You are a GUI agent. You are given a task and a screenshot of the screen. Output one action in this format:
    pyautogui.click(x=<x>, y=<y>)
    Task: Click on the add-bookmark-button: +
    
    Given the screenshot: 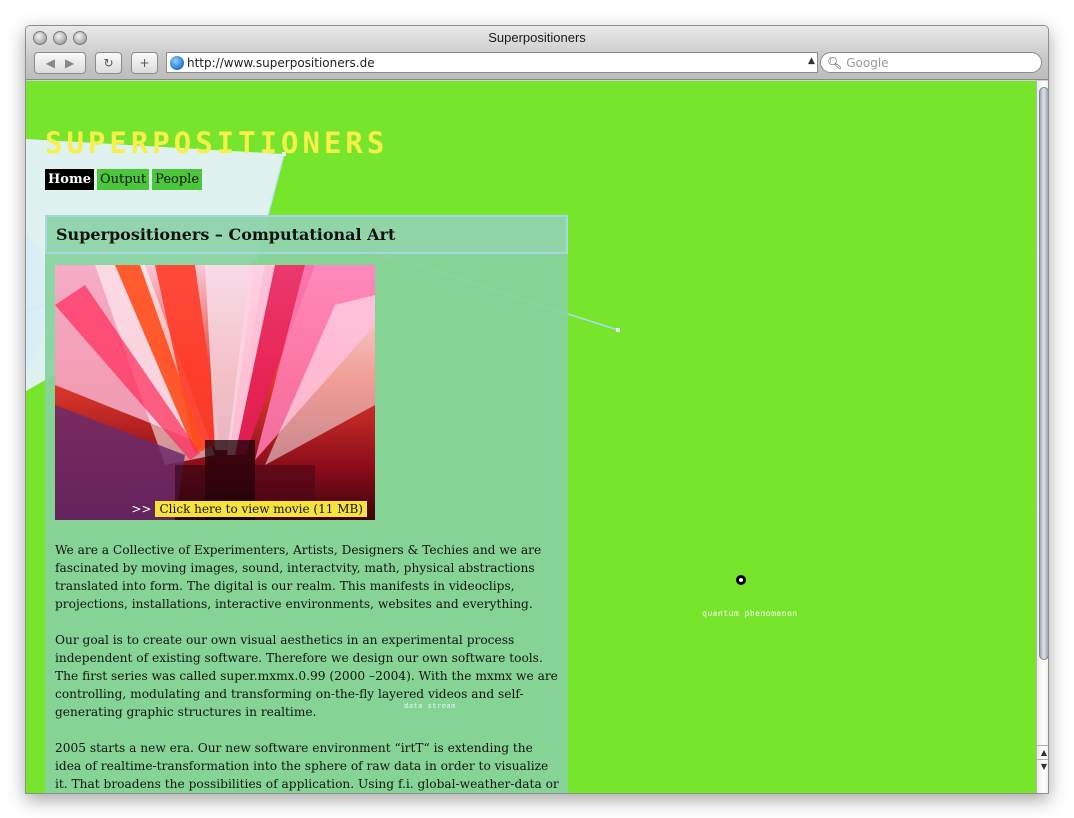 What is the action you would take?
    pyautogui.click(x=144, y=63)
    